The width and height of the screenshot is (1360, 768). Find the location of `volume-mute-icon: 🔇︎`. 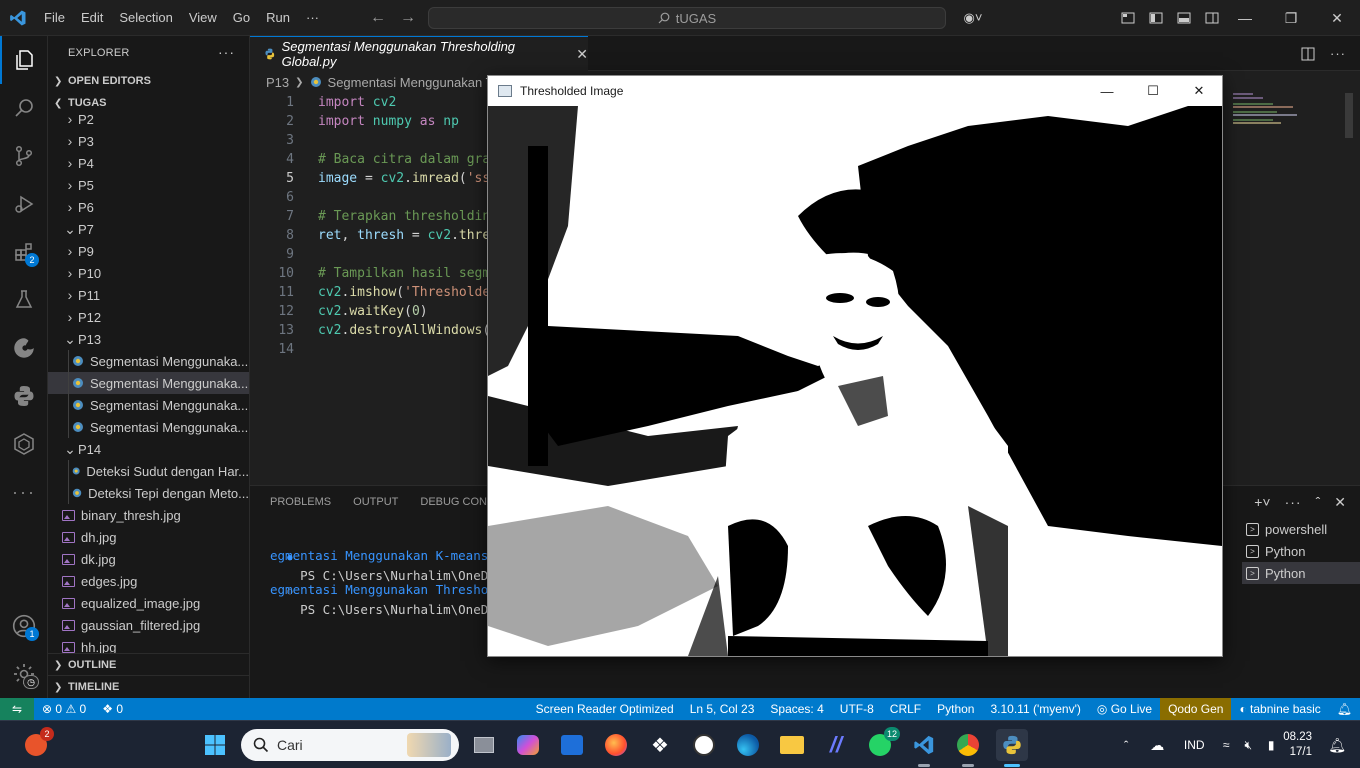

volume-mute-icon: 🔇︎ is located at coordinates (1248, 745).